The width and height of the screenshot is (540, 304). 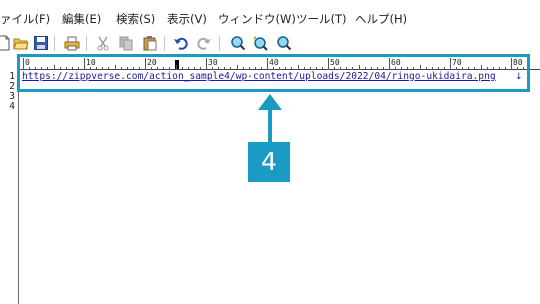 I want to click on menu-help: ヘルプ(H), so click(x=381, y=19).